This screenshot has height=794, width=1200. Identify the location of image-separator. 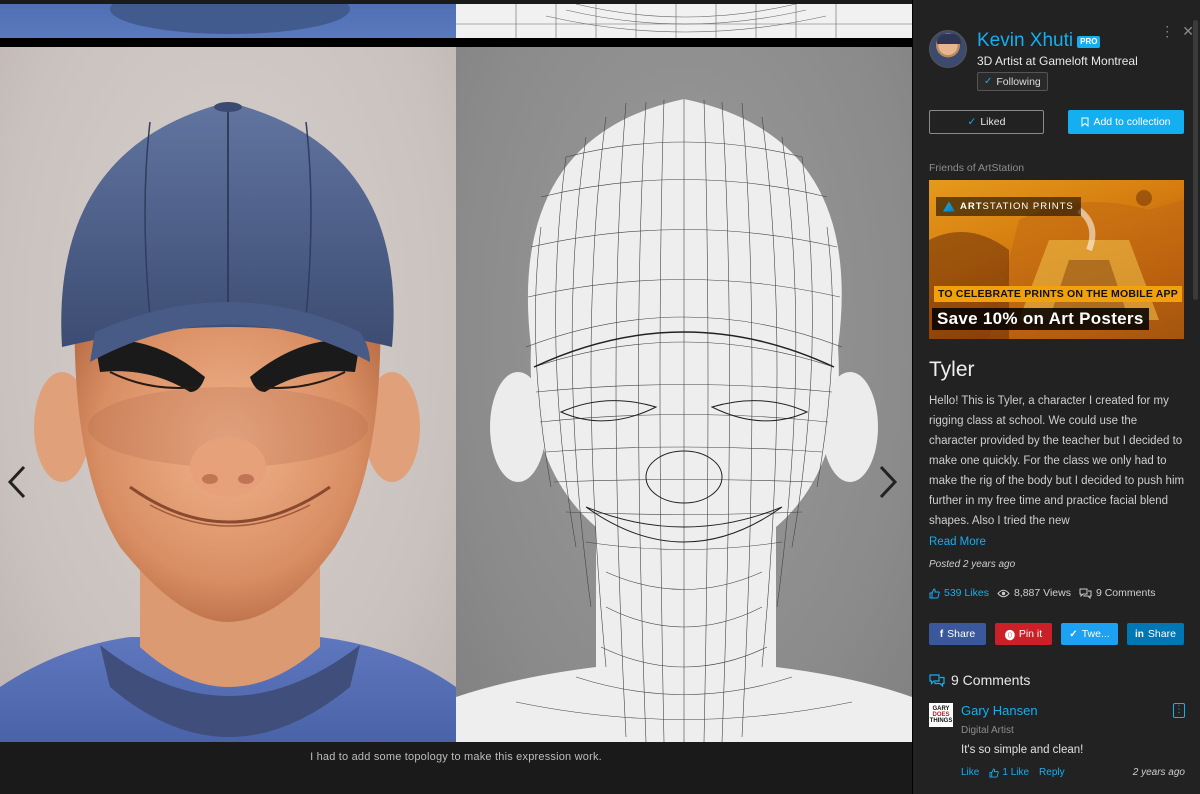
(456, 42).